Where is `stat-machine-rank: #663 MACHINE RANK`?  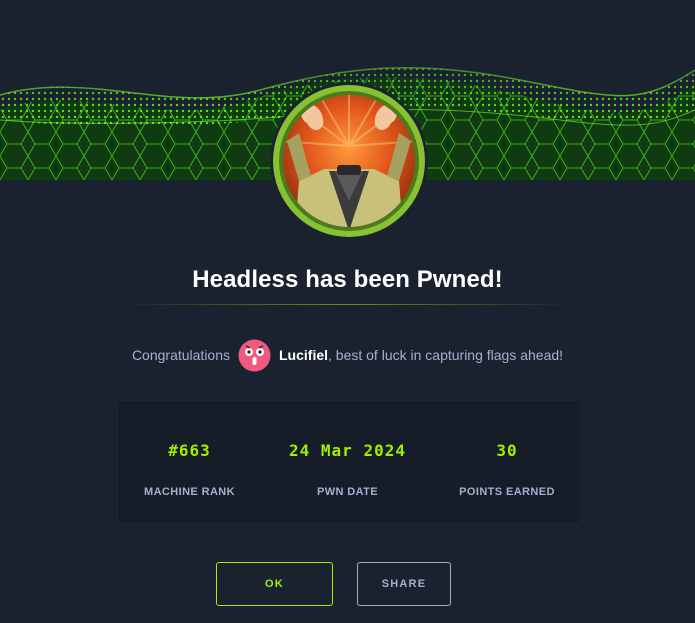
stat-machine-rank: #663 MACHINE RANK is located at coordinates (190, 462).